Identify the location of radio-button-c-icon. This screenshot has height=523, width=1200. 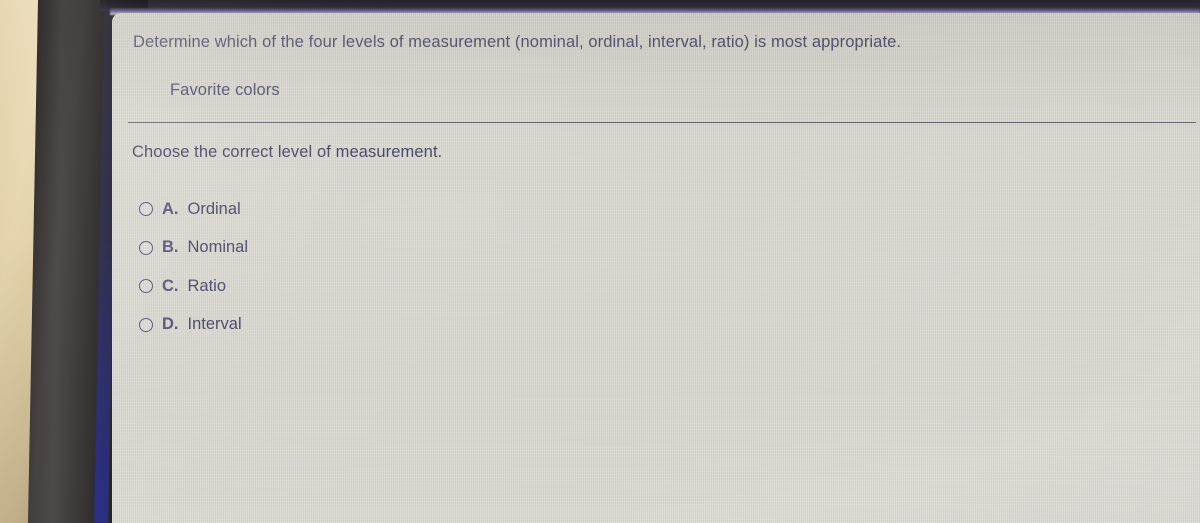
(146, 286).